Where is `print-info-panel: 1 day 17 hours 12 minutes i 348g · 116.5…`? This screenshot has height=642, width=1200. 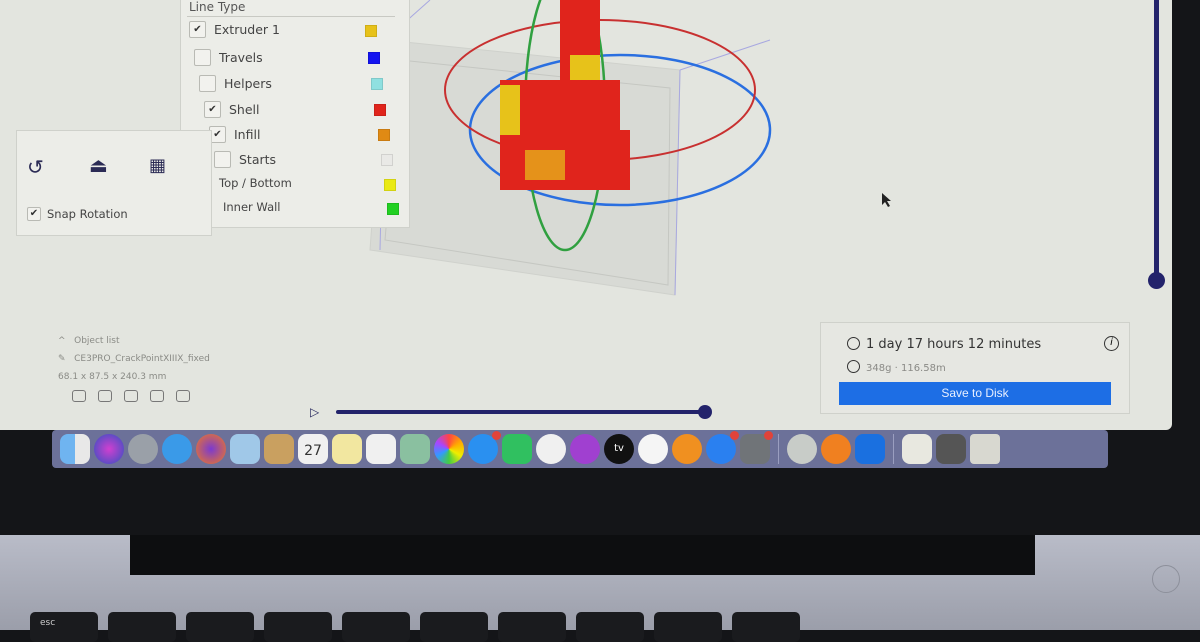 print-info-panel: 1 day 17 hours 12 minutes i 348g · 116.5… is located at coordinates (975, 368).